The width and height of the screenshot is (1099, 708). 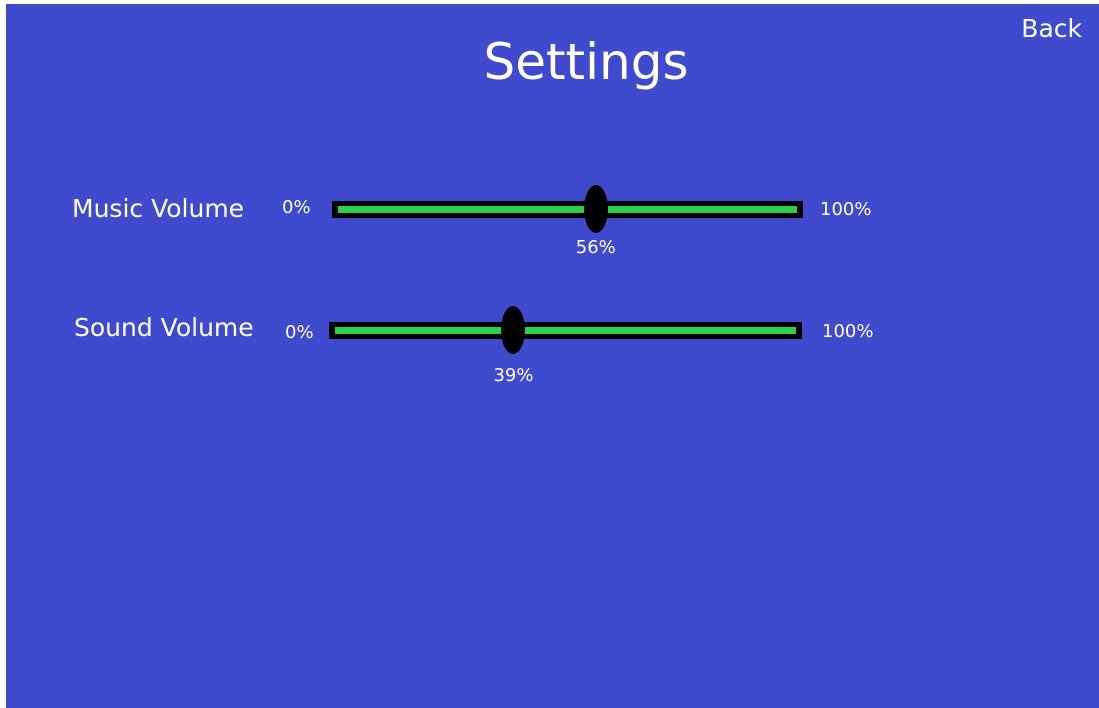 I want to click on sound-volume-label: Sound Volume, so click(x=164, y=327).